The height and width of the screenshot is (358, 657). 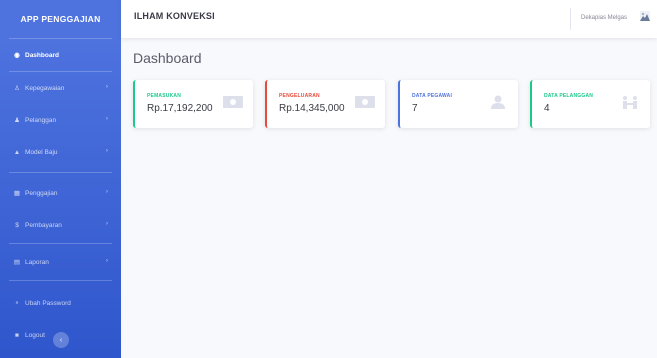 I want to click on users-icon: ♙, so click(x=17, y=88).